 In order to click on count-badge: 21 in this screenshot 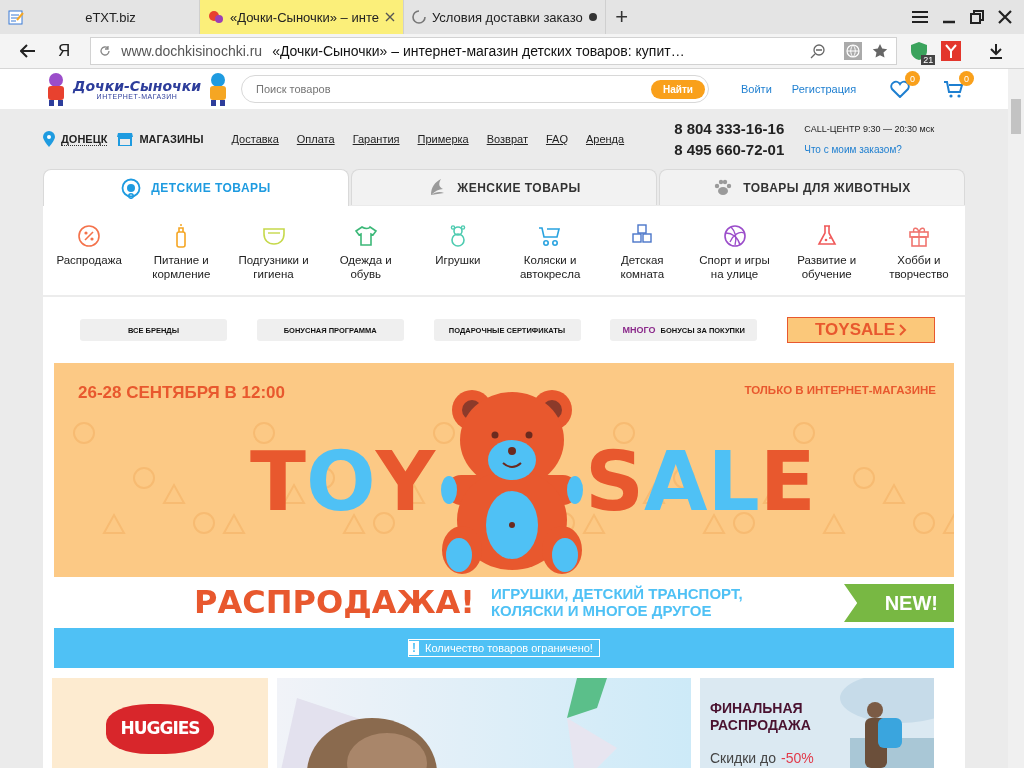, I will do `click(928, 60)`.